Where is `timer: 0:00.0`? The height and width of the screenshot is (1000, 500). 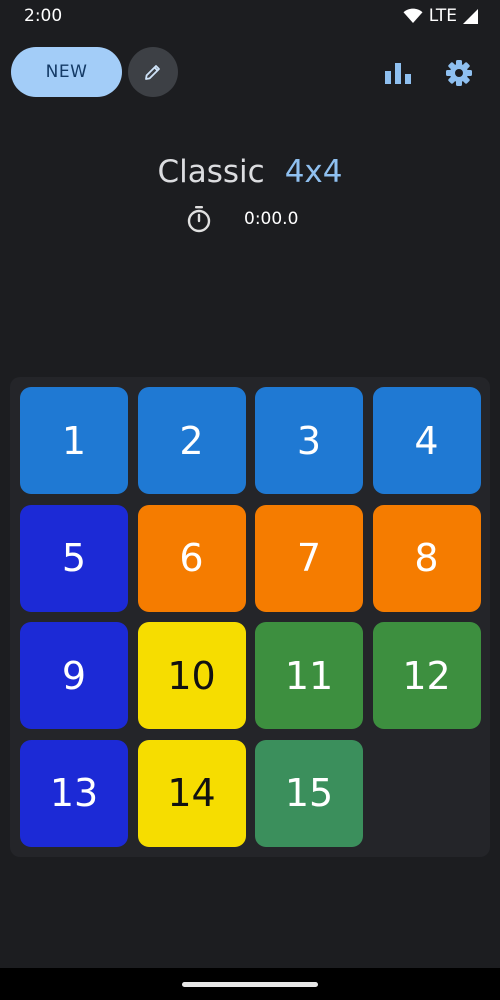
timer: 0:00.0 is located at coordinates (242, 219).